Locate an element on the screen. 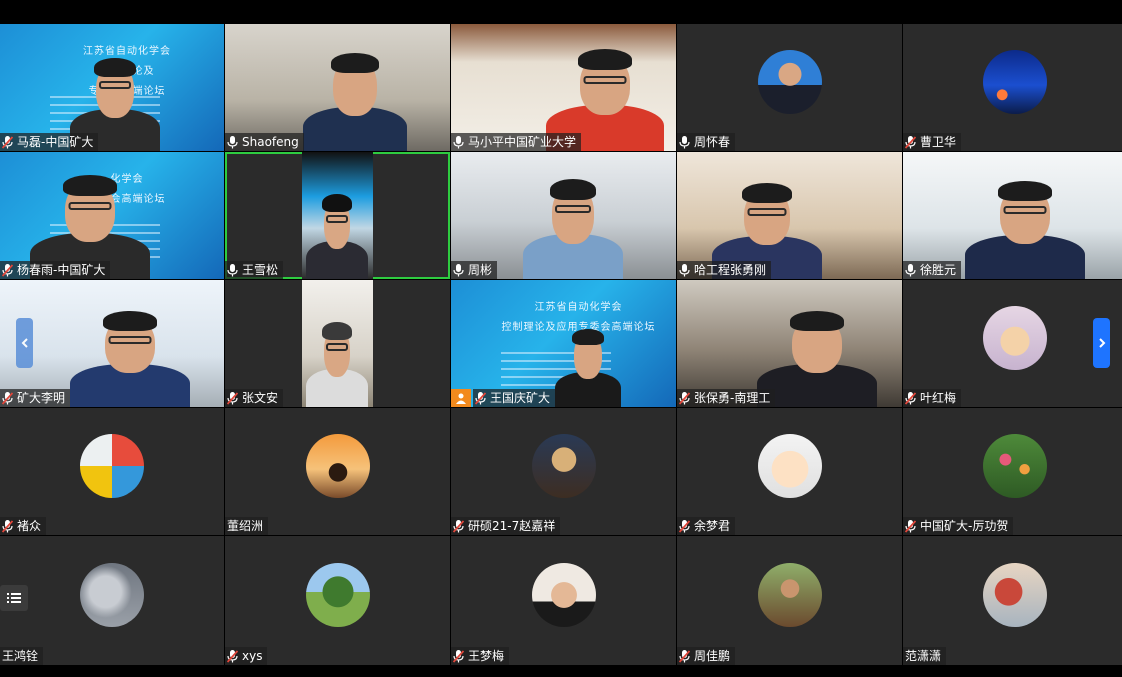 This screenshot has height=677, width=1122. participant-name: 矿大李明 is located at coordinates (41, 398).